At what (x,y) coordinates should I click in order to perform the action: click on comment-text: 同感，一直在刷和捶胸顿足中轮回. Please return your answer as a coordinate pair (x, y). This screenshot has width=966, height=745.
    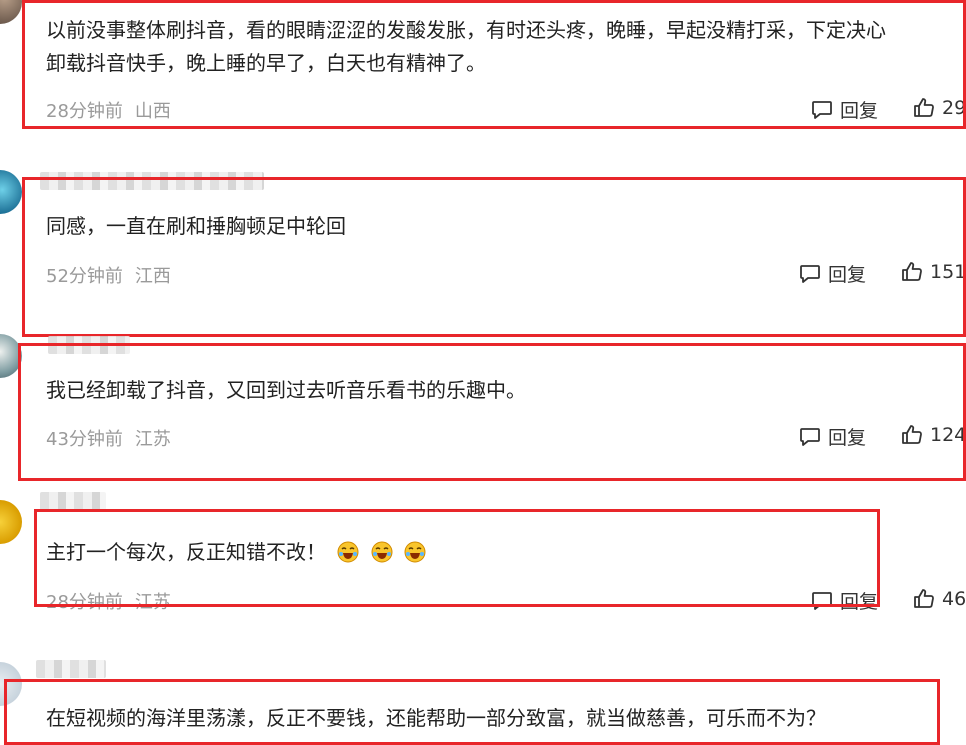
    Looking at the image, I should click on (196, 226).